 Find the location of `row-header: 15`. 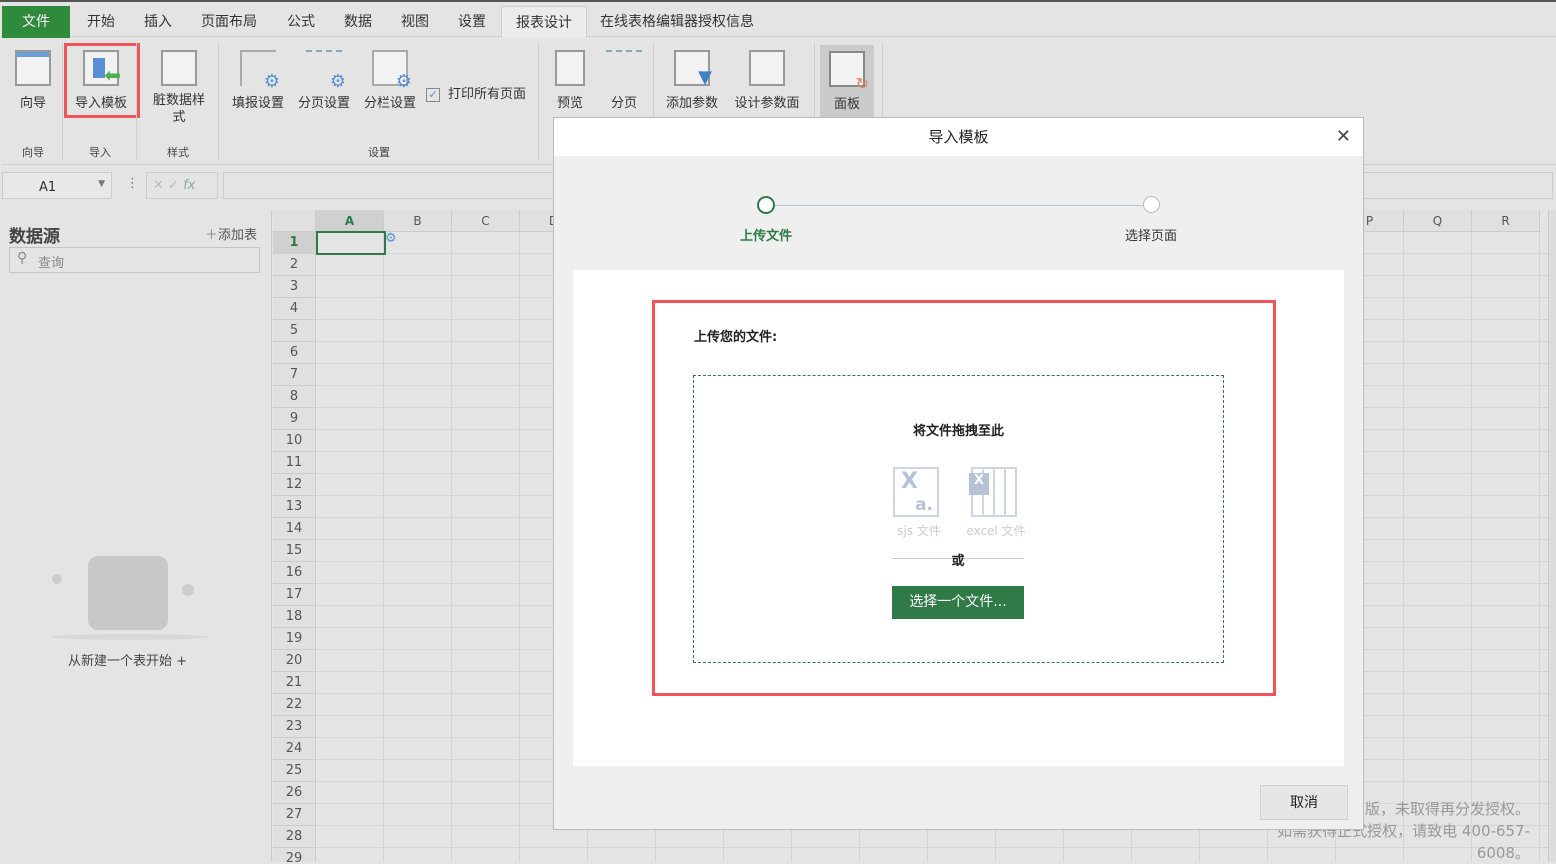

row-header: 15 is located at coordinates (294, 551).